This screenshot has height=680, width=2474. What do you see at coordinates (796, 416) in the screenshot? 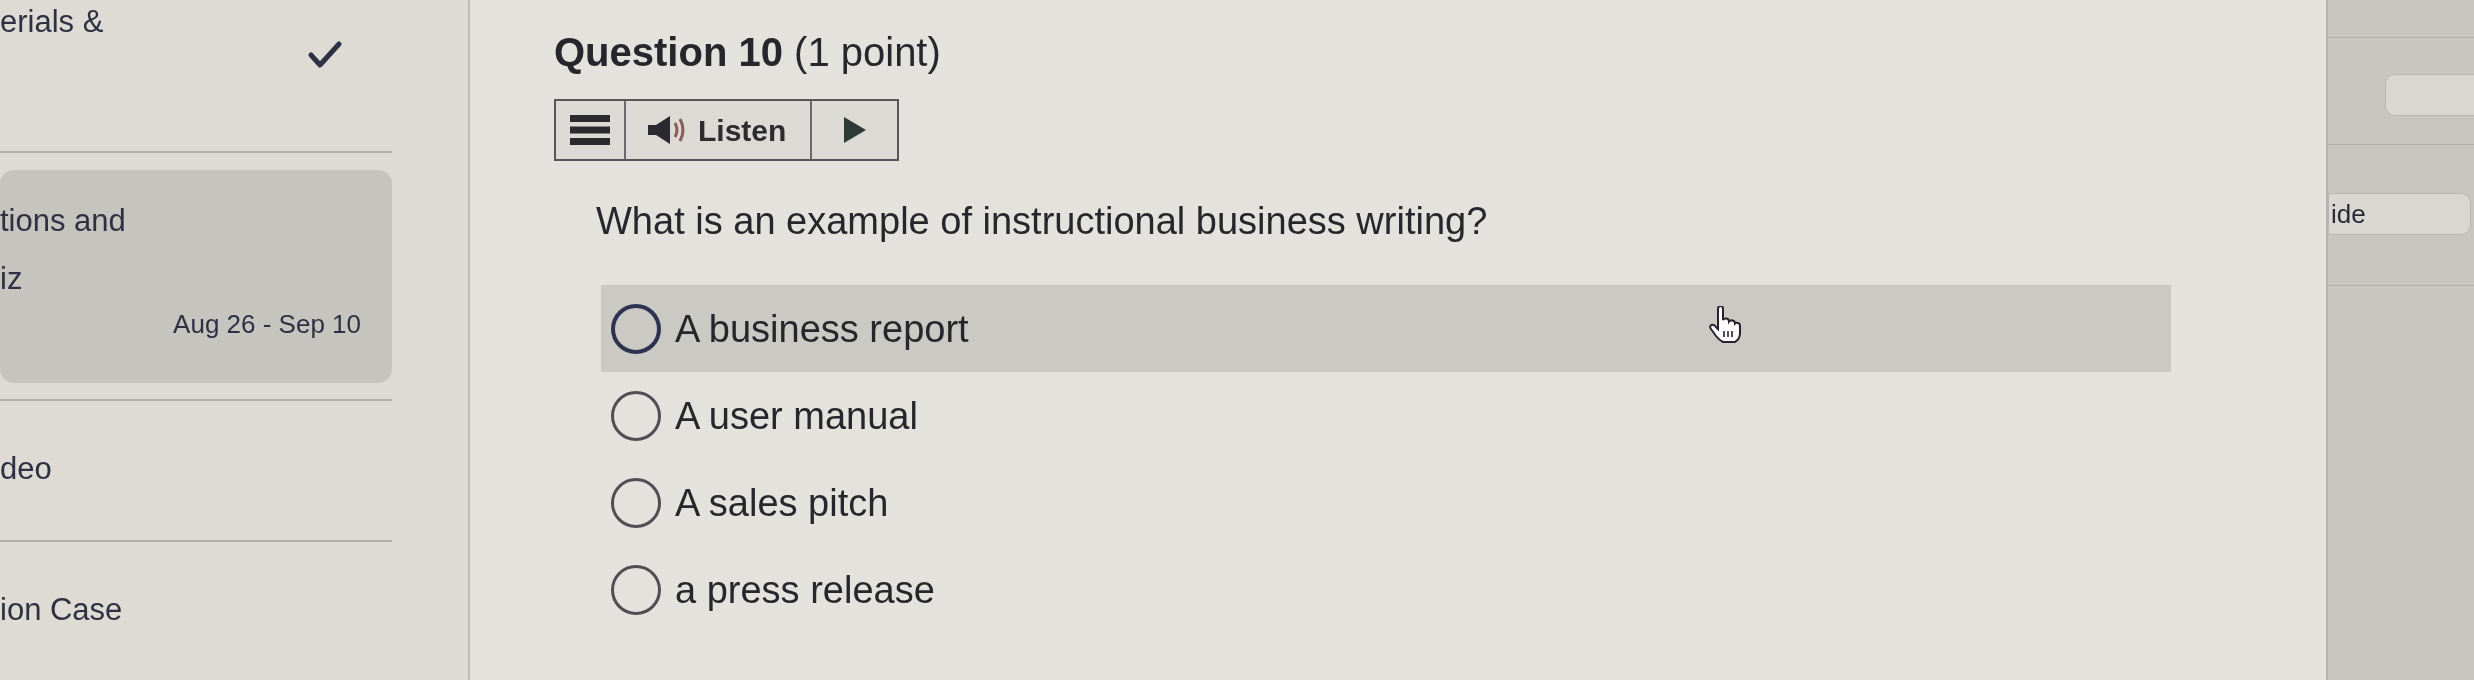
I see `option-label: A user manual` at bounding box center [796, 416].